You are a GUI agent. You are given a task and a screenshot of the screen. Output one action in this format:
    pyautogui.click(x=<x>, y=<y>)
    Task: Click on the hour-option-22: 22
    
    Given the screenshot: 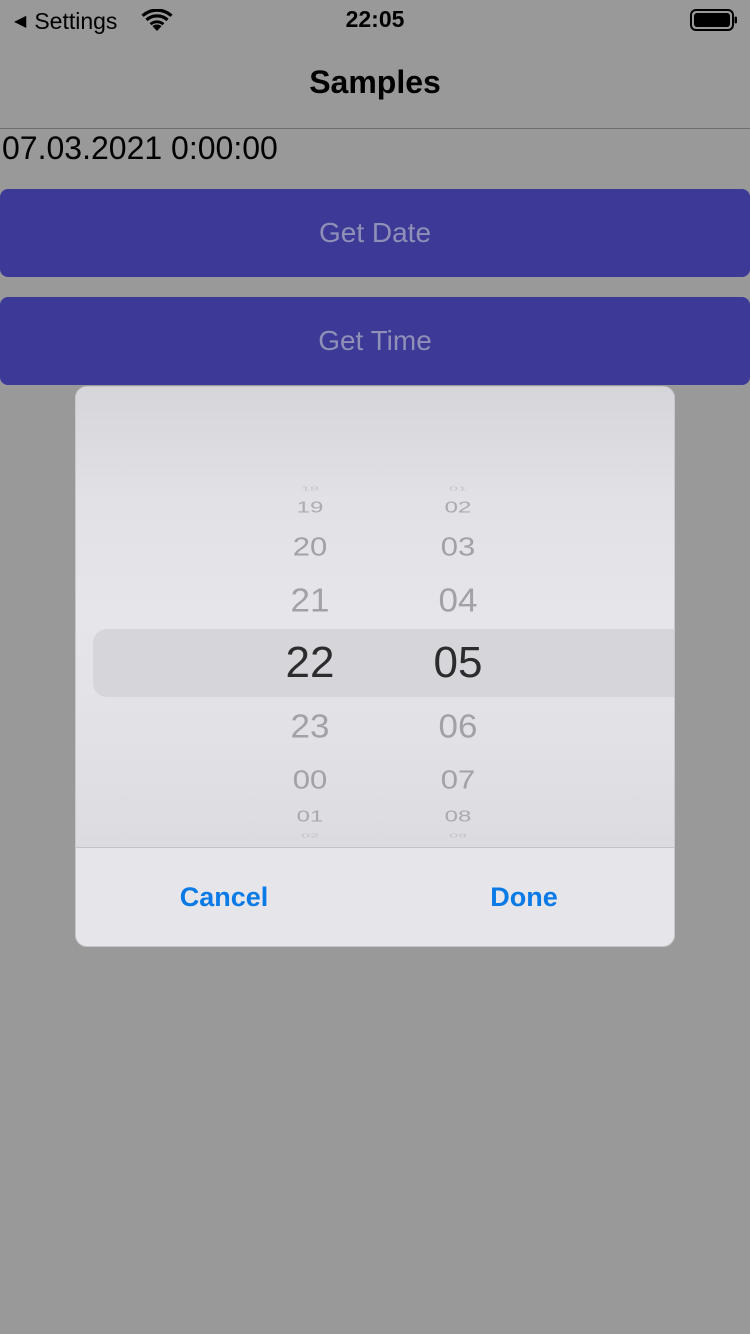 What is the action you would take?
    pyautogui.click(x=310, y=663)
    